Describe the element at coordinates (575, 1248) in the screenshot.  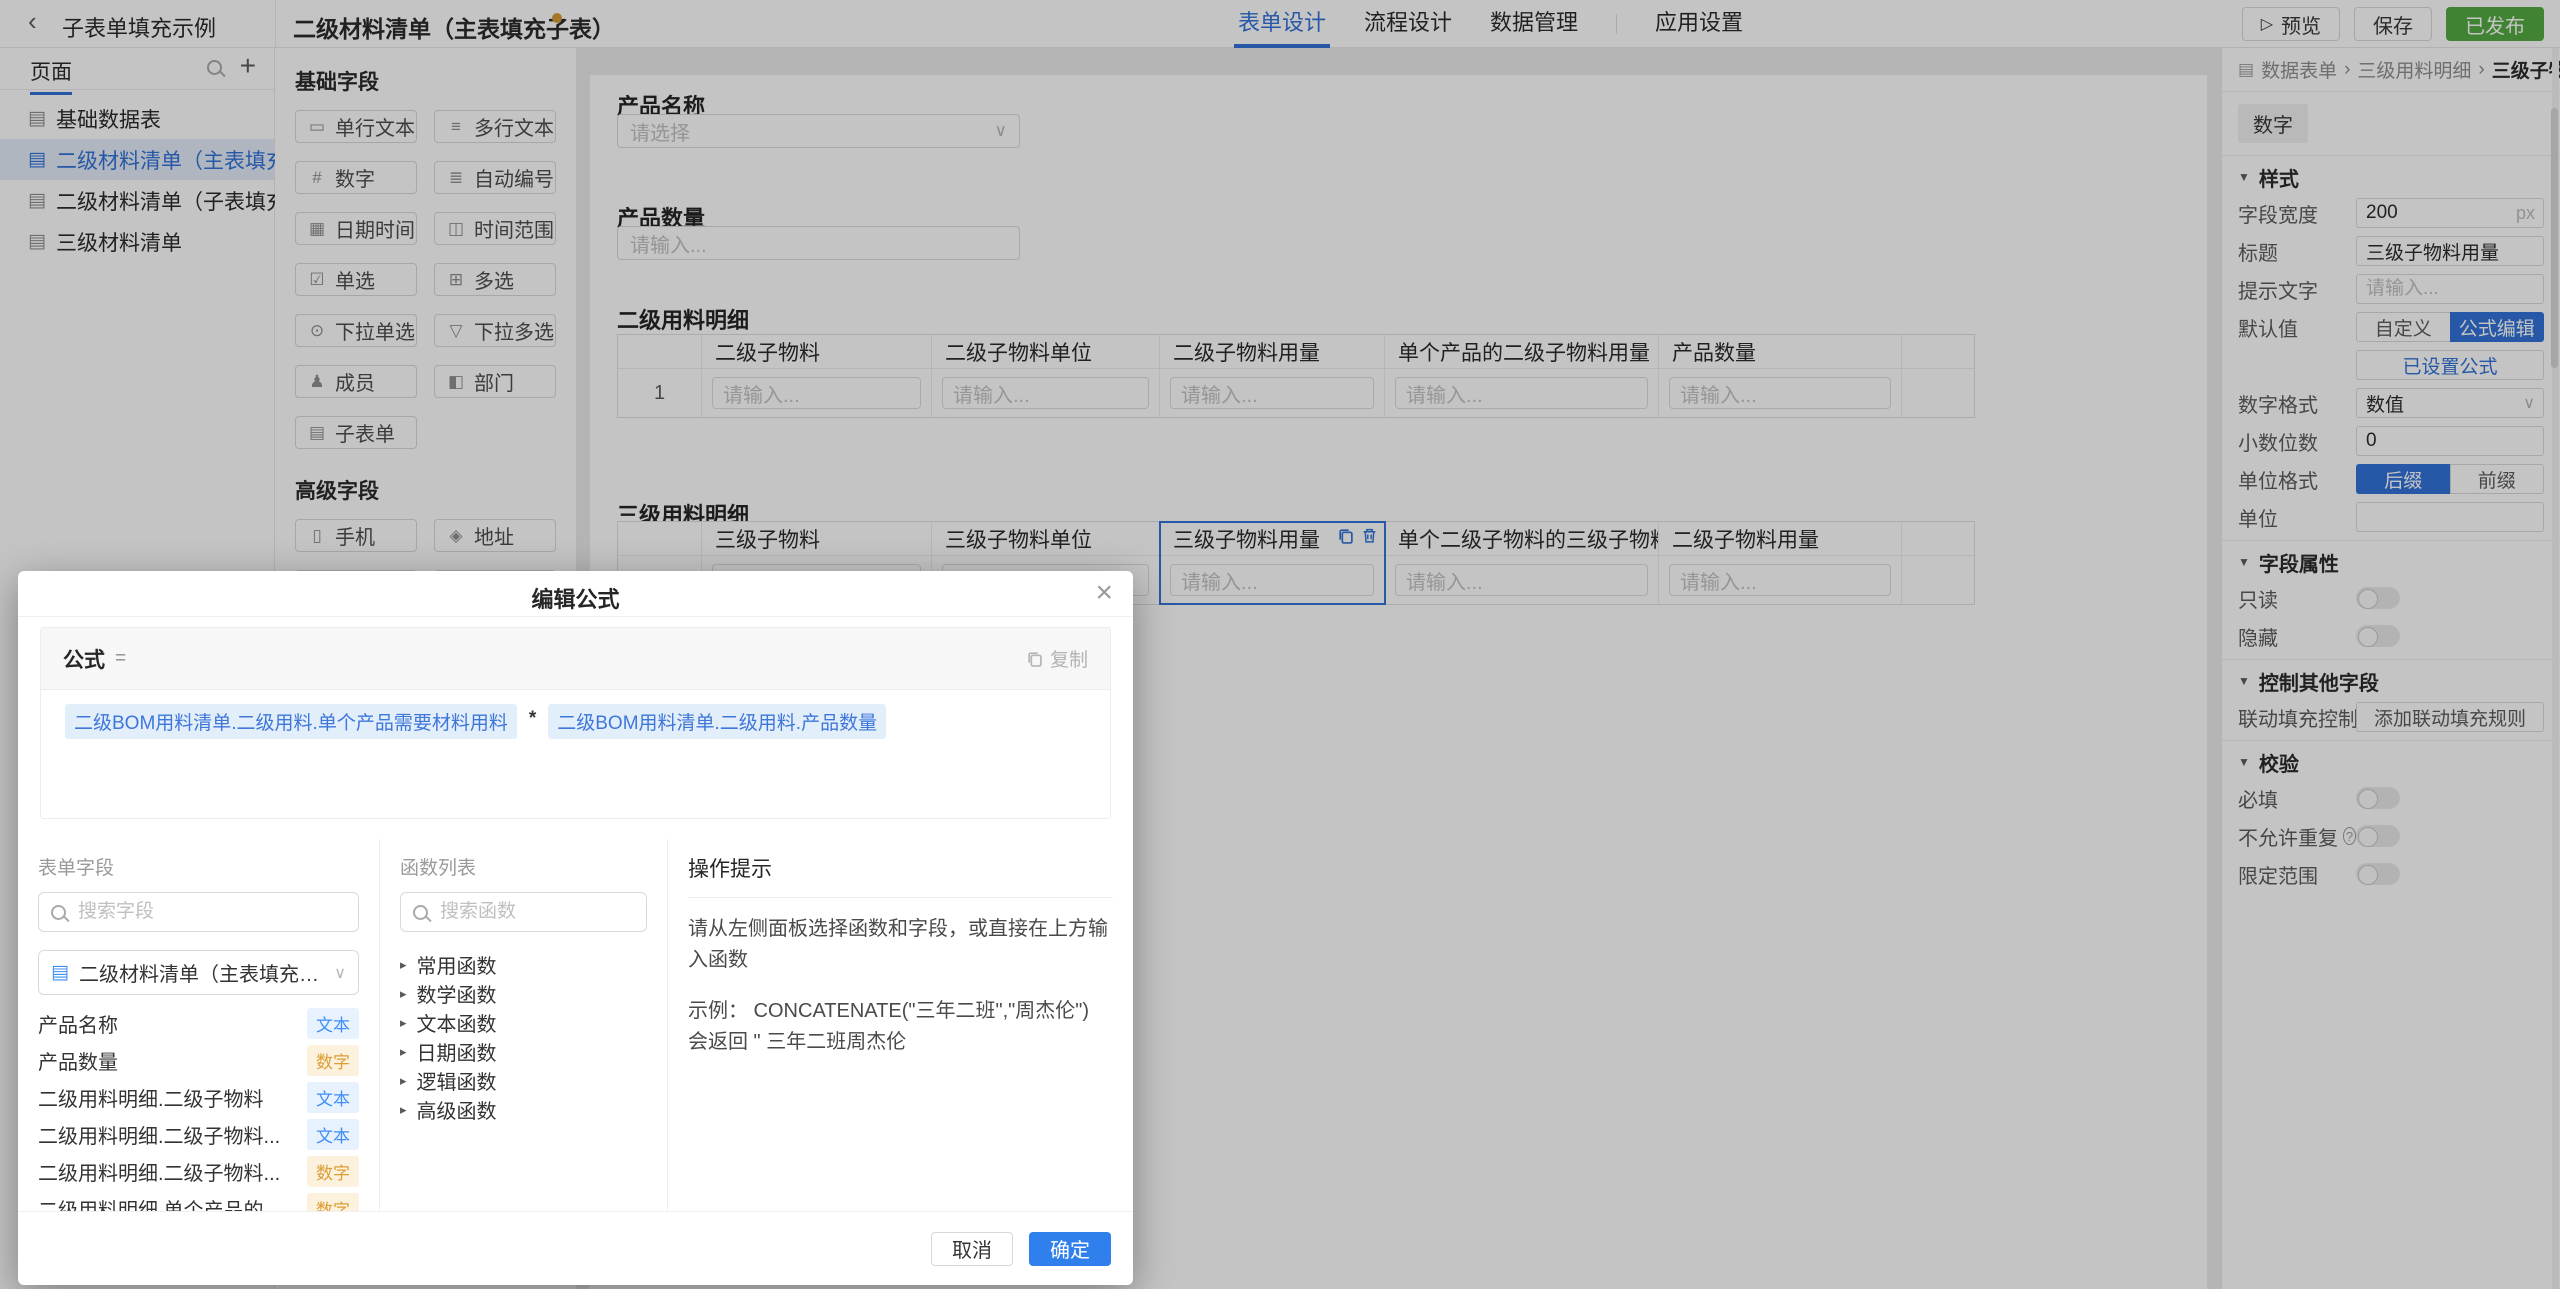
I see `modal-footer: 取消 确定` at that location.